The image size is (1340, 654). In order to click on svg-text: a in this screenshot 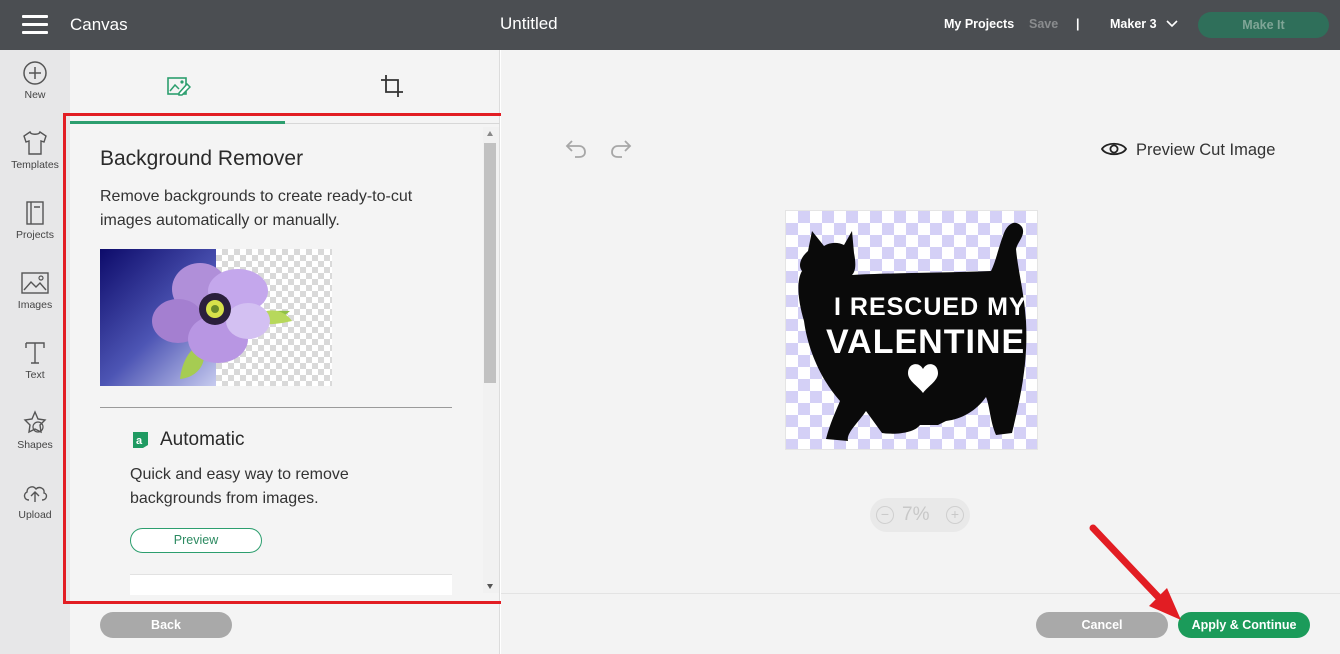, I will do `click(139, 441)`.